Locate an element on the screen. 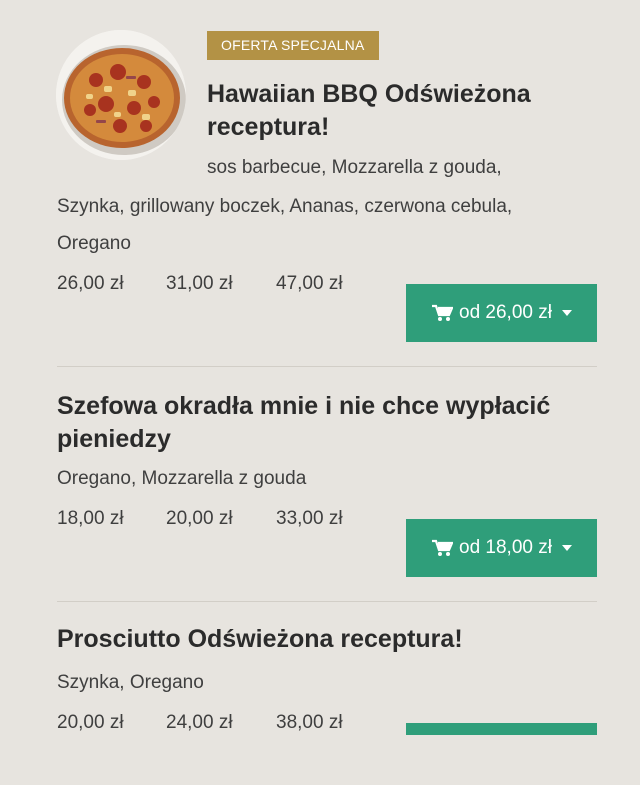  price-large: 47,00 zł is located at coordinates (309, 283).